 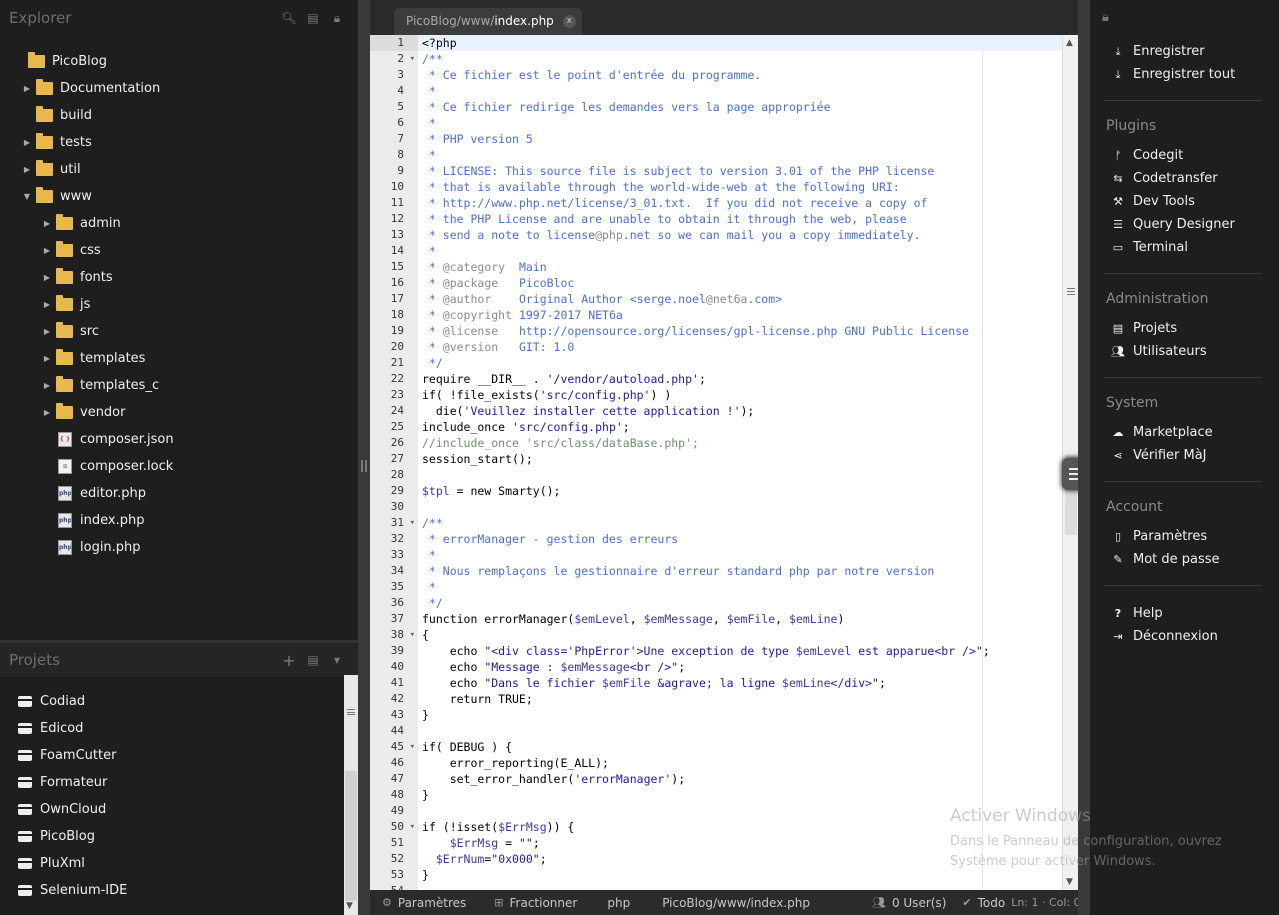 What do you see at coordinates (1143, 328) in the screenshot?
I see `admin-projects: ▤ Projets` at bounding box center [1143, 328].